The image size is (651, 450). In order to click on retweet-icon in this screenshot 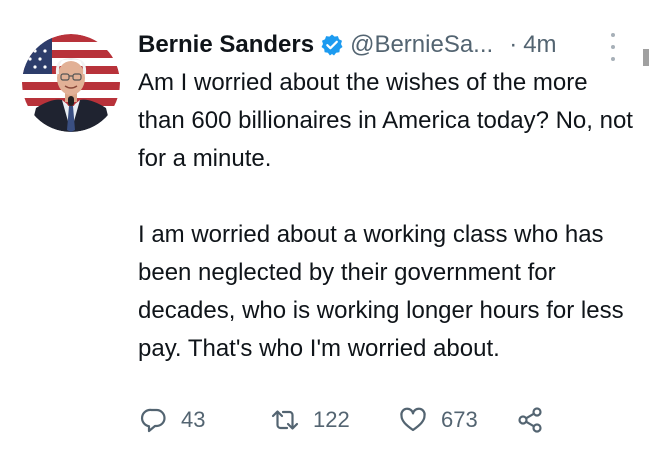, I will do `click(285, 420)`.